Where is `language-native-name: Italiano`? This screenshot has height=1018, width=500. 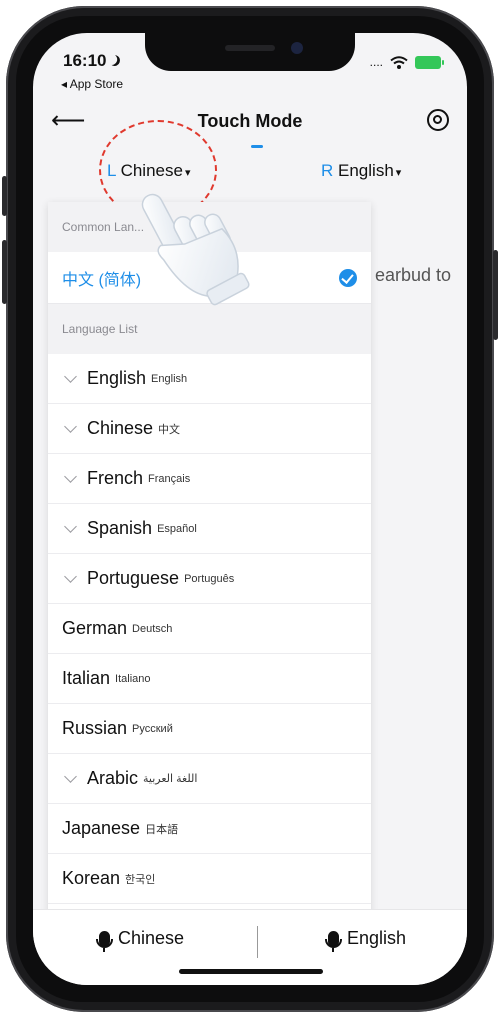
language-native-name: Italiano is located at coordinates (133, 678).